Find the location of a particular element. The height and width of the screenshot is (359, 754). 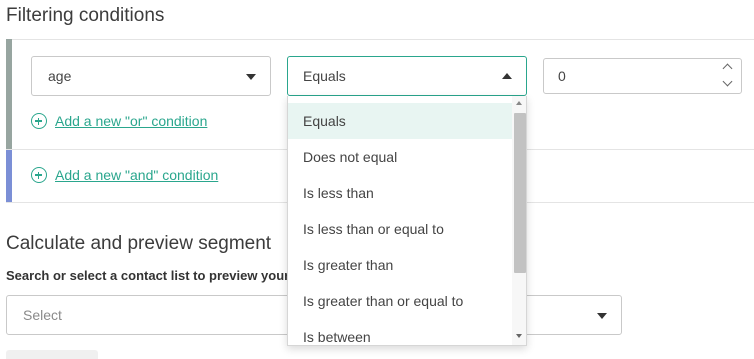

operator-option-equals: Equals is located at coordinates (400, 121).